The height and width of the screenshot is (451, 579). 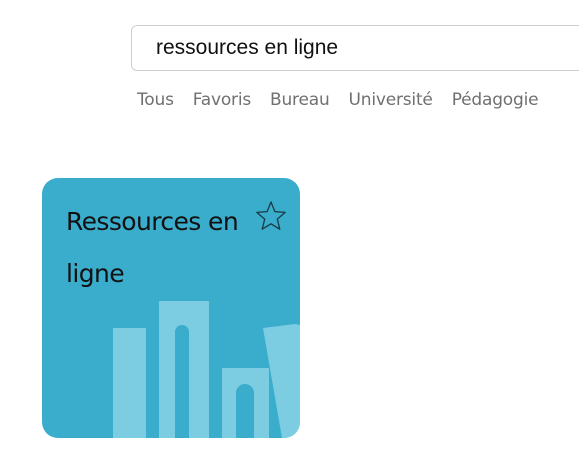 What do you see at coordinates (152, 247) in the screenshot?
I see `tile-title: Ressources en ligne` at bounding box center [152, 247].